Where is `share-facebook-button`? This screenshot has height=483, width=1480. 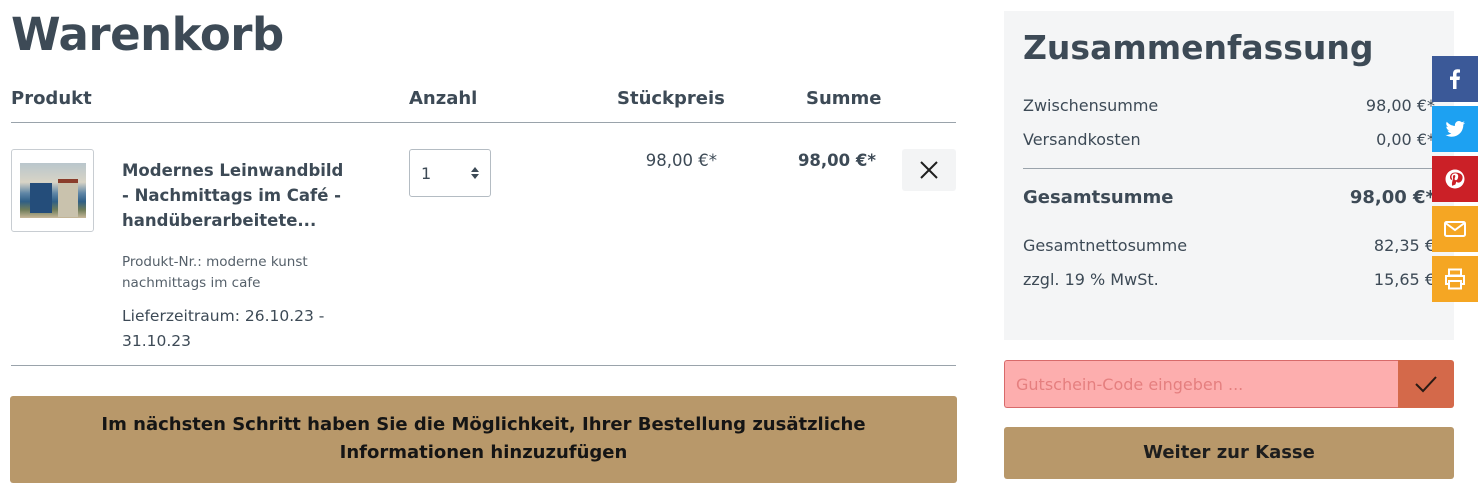 share-facebook-button is located at coordinates (1455, 79).